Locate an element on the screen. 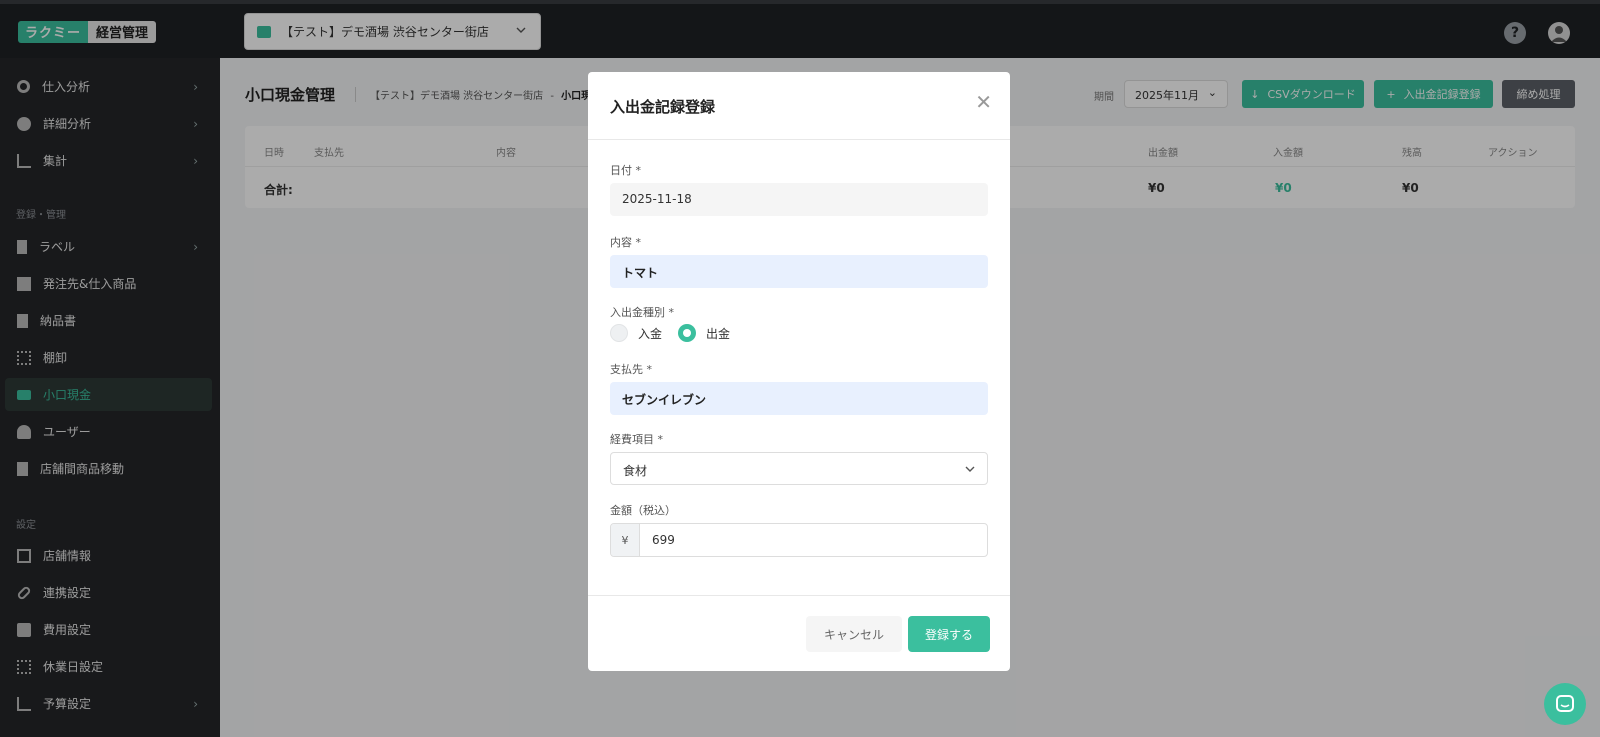 The image size is (1600, 737). modal-footer: キャンセル 登録する is located at coordinates (799, 633).